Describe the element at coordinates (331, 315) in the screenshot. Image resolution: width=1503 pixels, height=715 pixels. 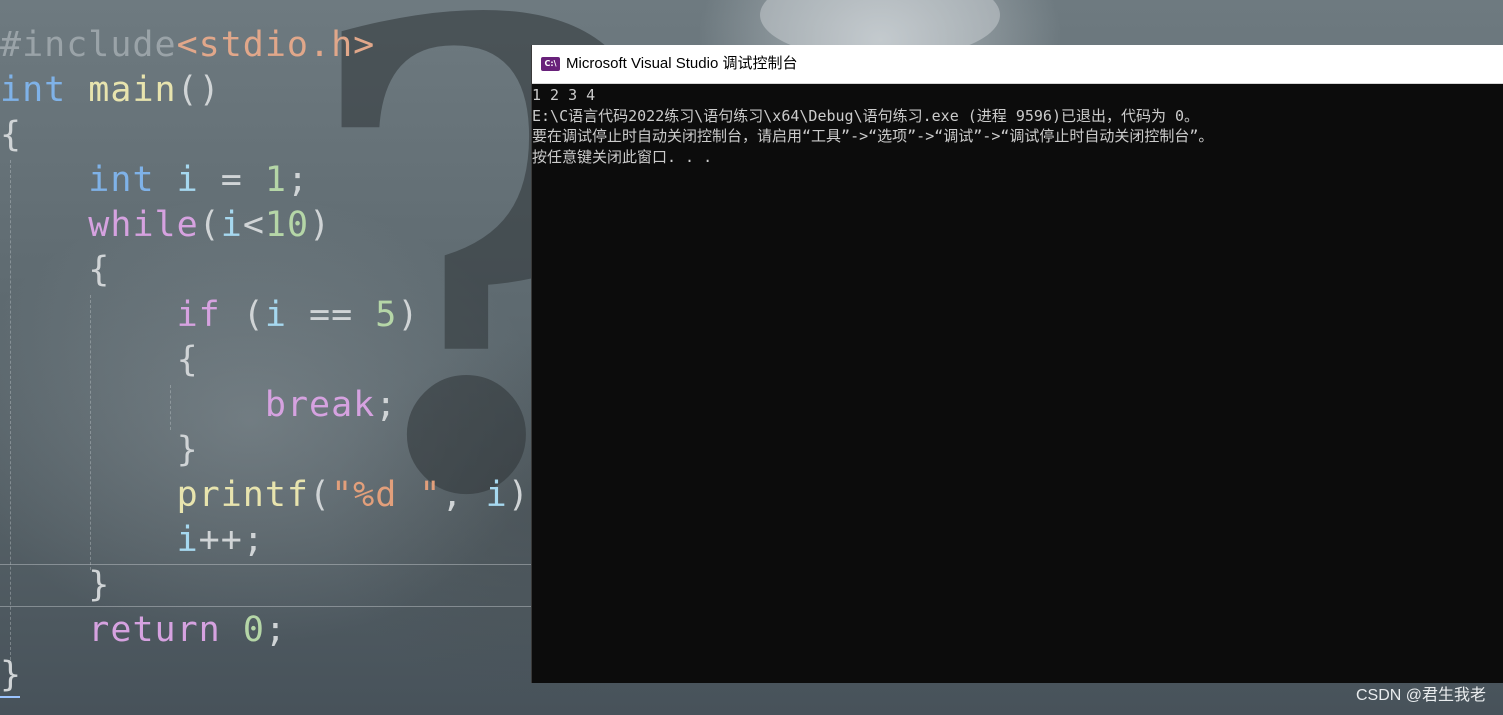
I see `code-token: ==` at that location.